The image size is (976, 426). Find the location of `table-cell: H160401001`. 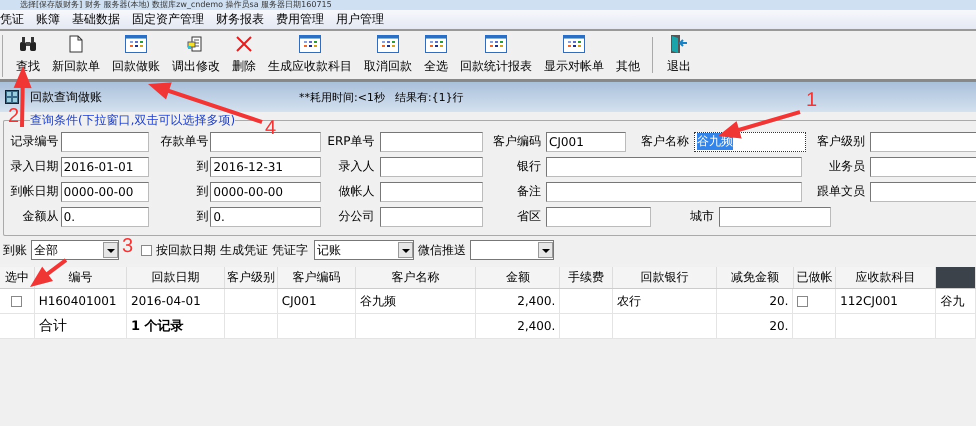

table-cell: H160401001 is located at coordinates (77, 301).